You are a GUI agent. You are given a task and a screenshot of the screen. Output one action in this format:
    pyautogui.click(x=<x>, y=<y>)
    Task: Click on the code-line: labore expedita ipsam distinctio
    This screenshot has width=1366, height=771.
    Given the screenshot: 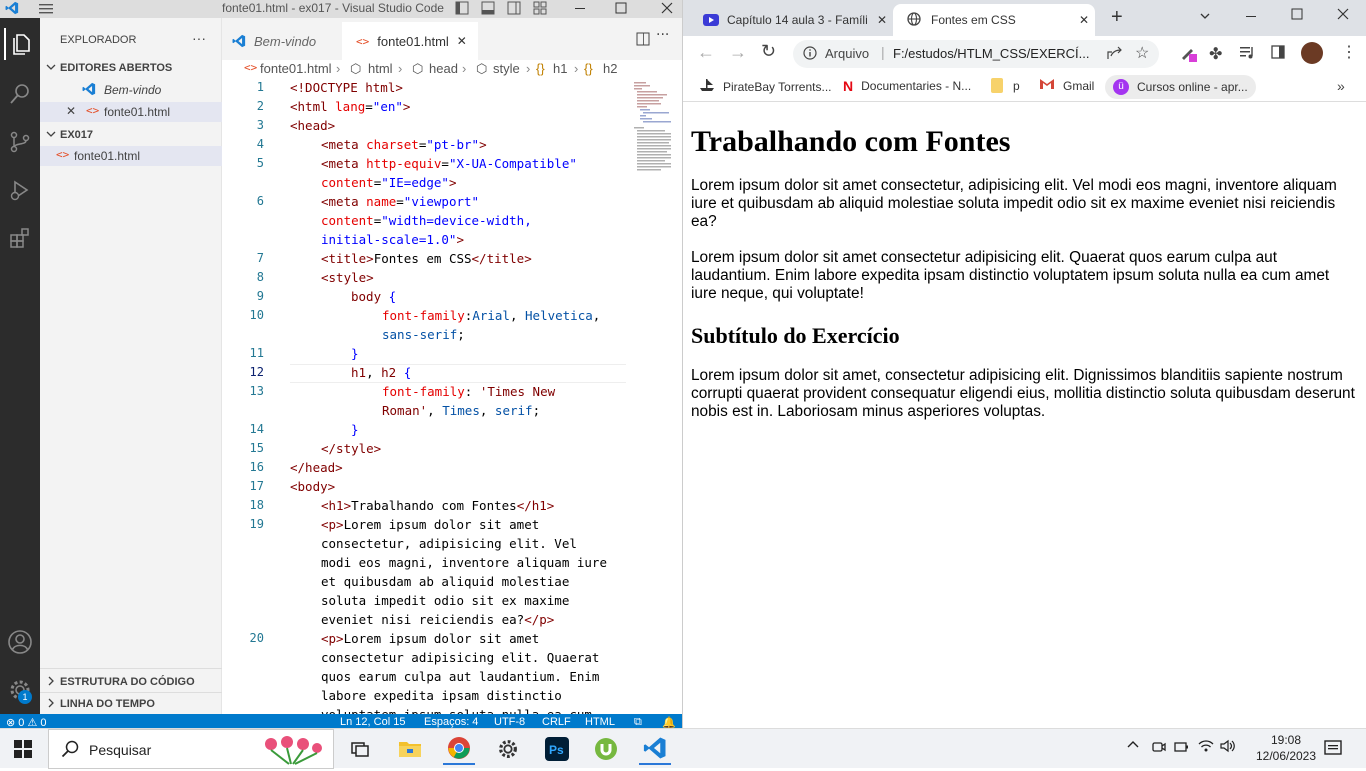 What is the action you would take?
    pyautogui.click(x=441, y=695)
    